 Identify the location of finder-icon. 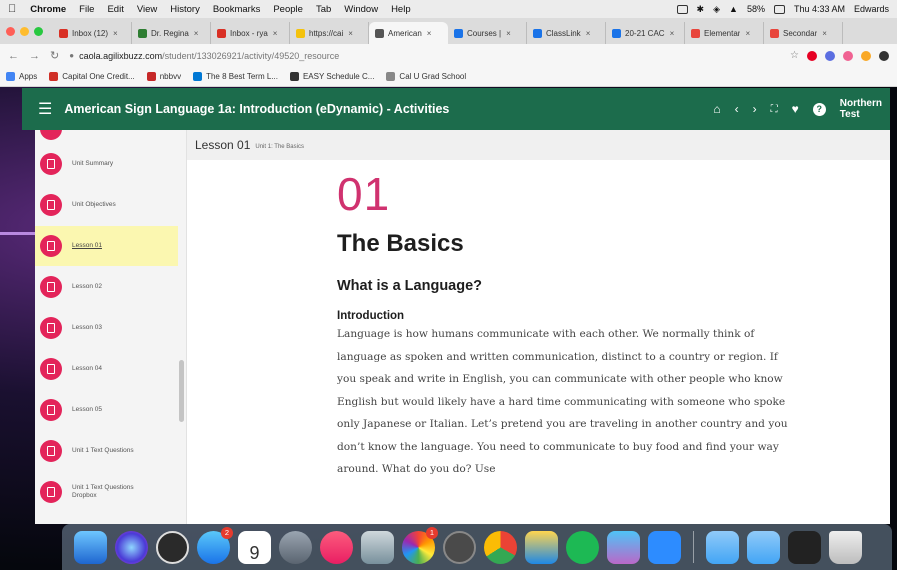
(90, 547).